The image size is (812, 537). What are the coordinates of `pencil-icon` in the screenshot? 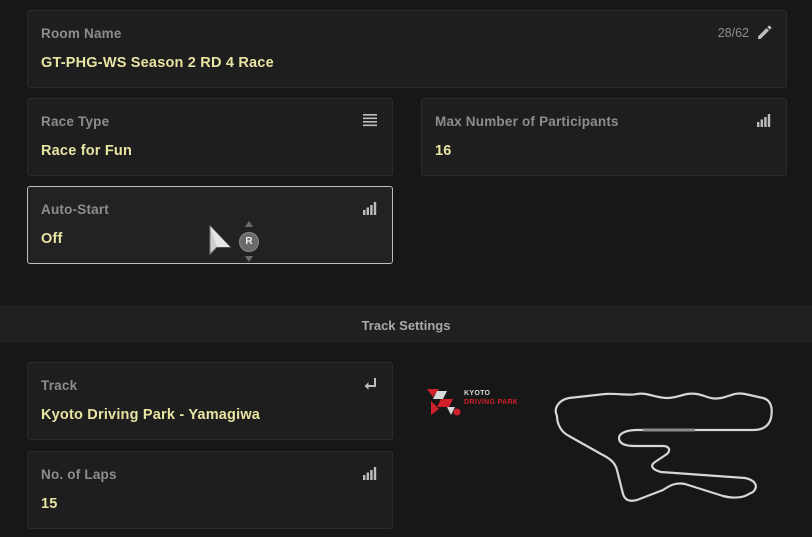 It's located at (764, 32).